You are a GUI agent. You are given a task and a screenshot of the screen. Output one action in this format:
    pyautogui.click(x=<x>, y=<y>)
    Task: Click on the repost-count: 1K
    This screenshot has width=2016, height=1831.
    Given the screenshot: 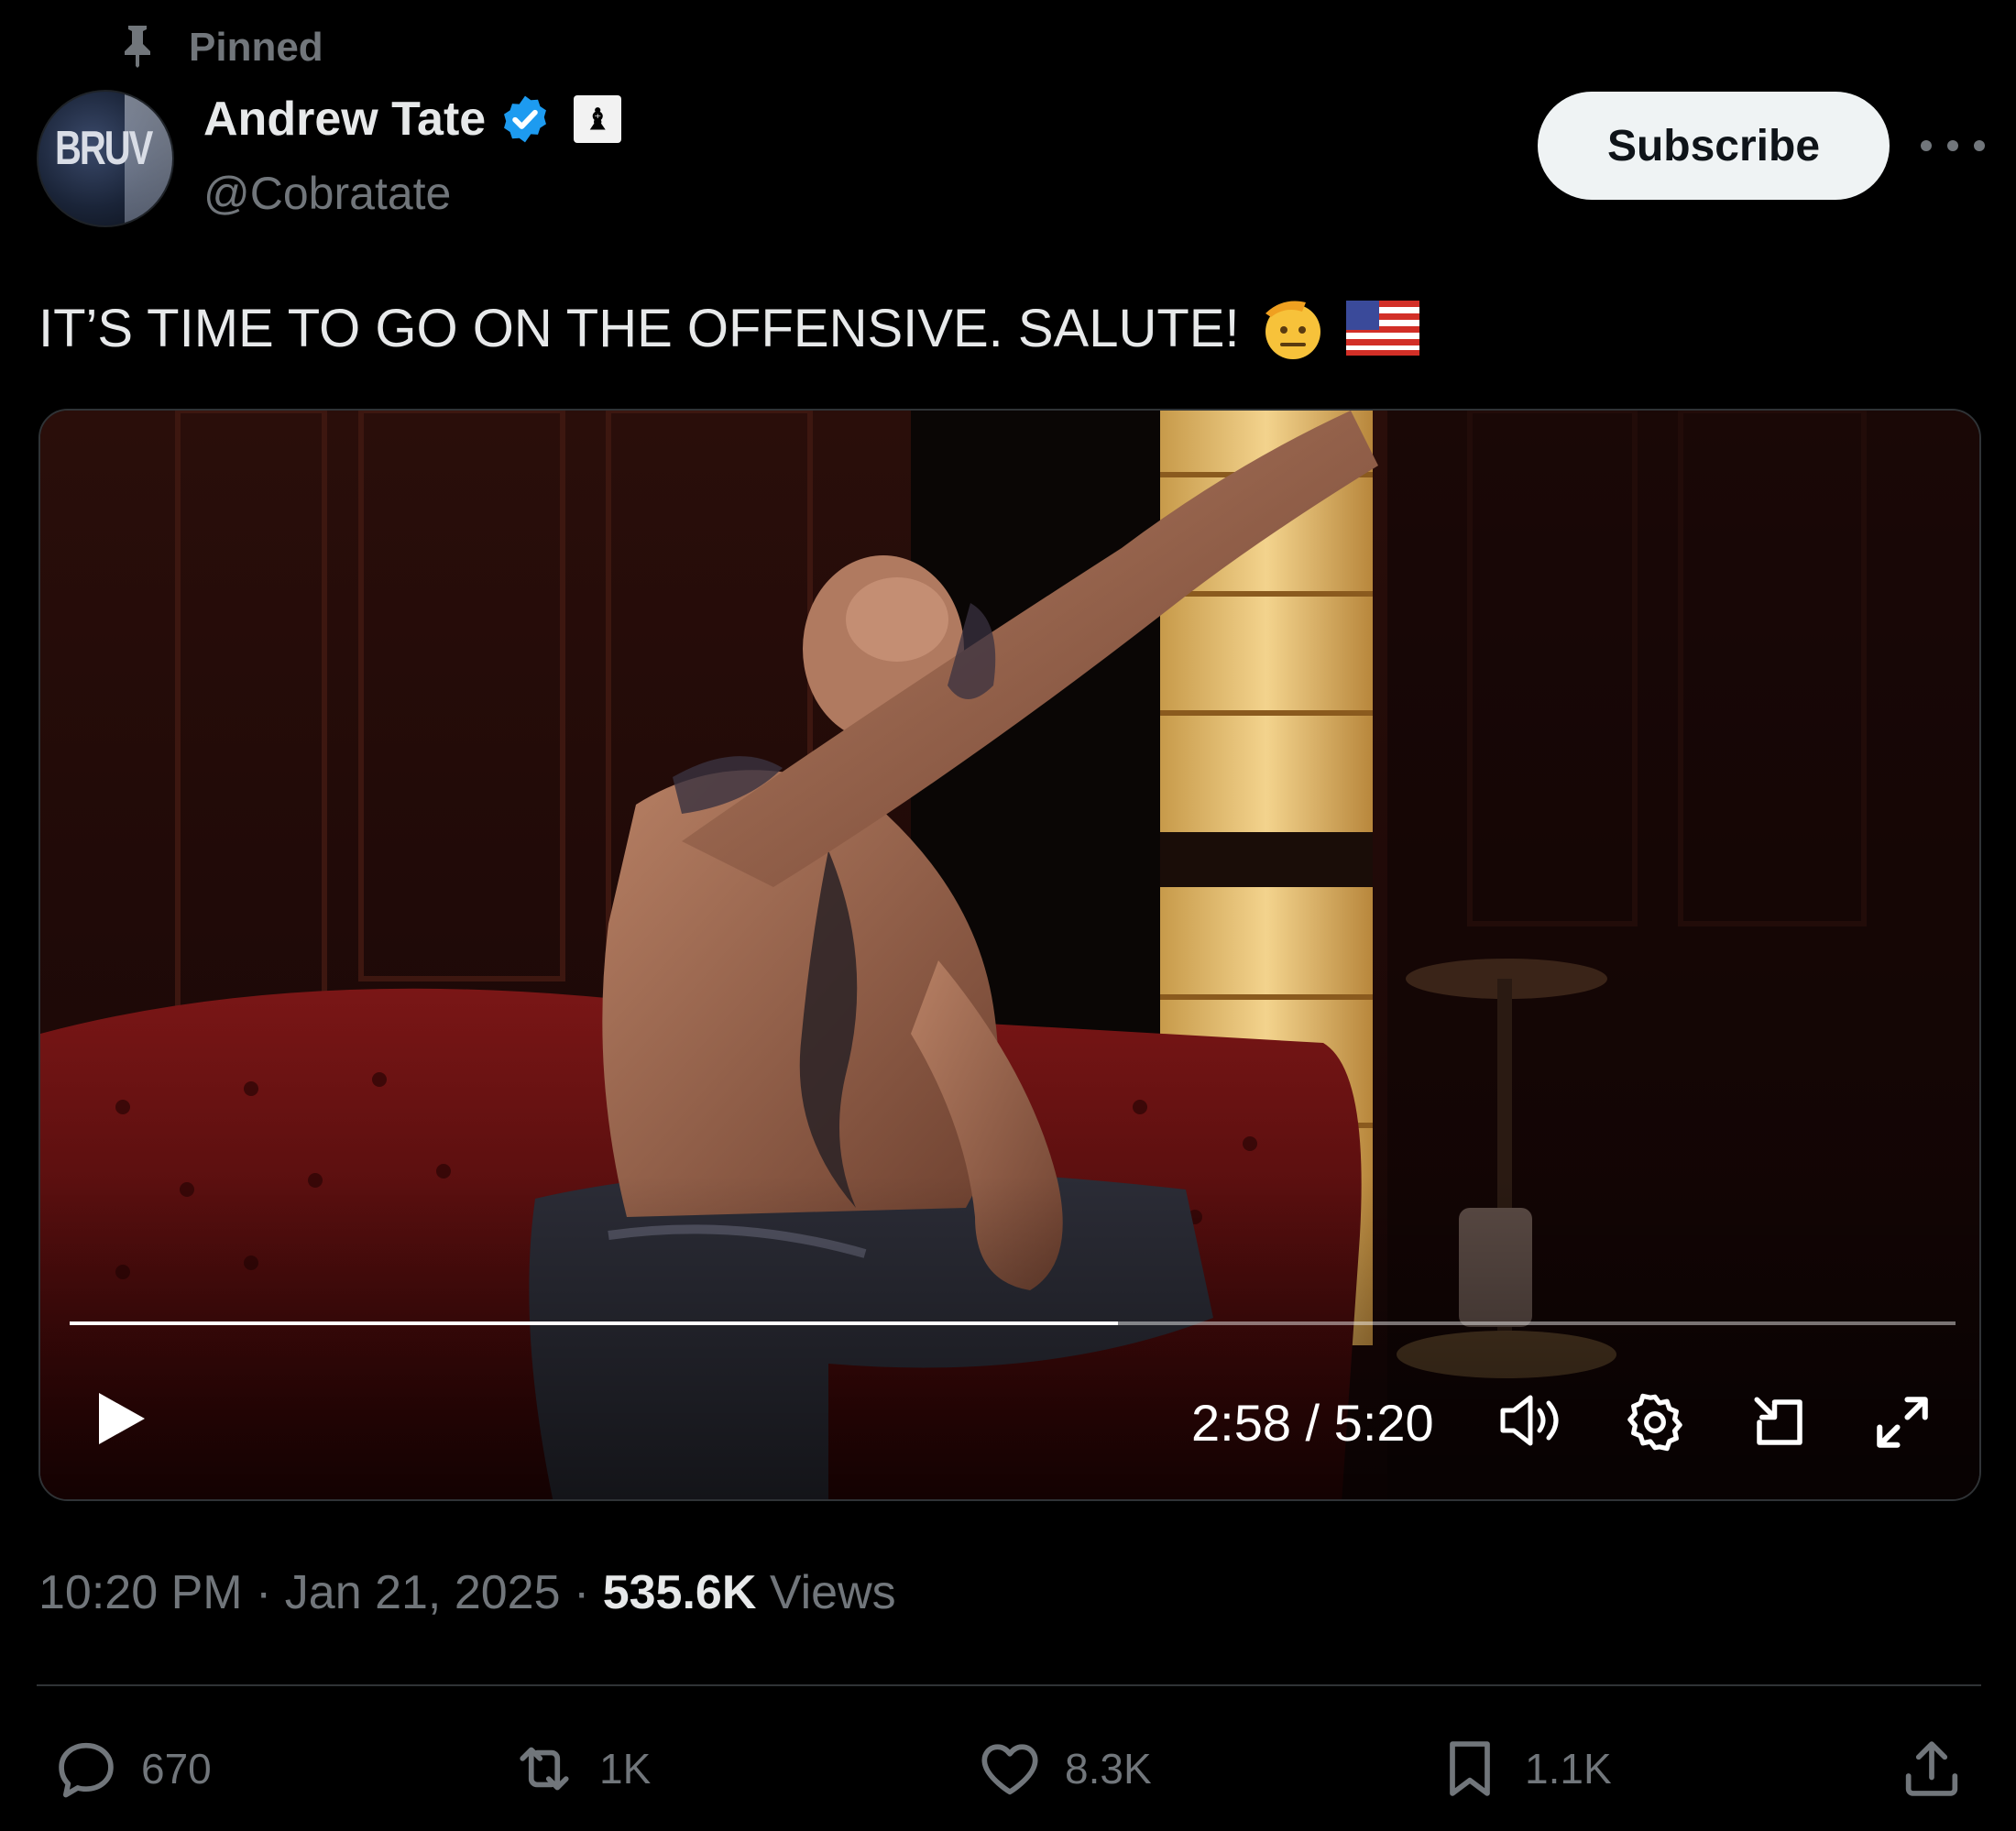 What is the action you would take?
    pyautogui.click(x=625, y=1769)
    